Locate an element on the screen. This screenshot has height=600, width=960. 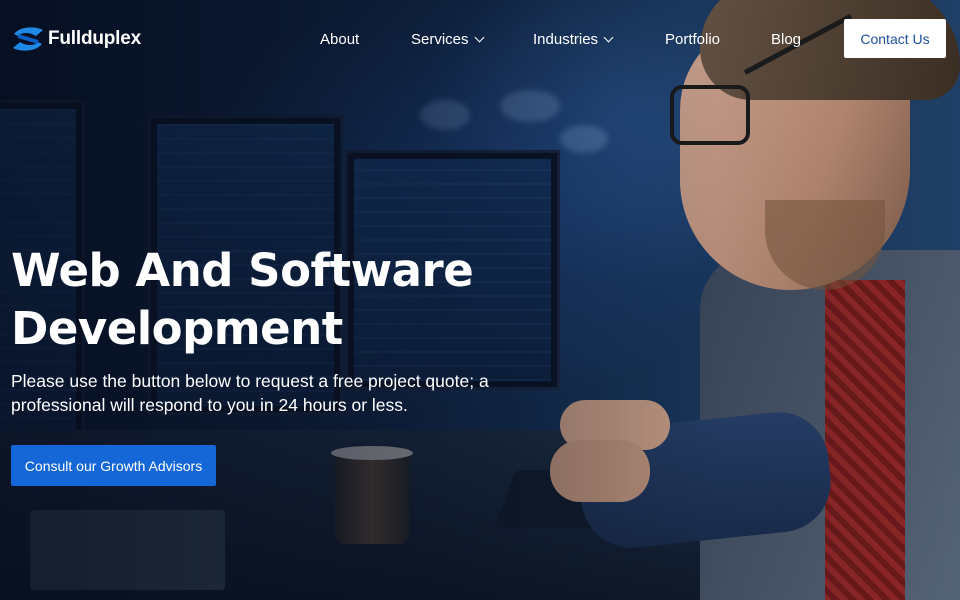
nav-item-about: About is located at coordinates (339, 39).